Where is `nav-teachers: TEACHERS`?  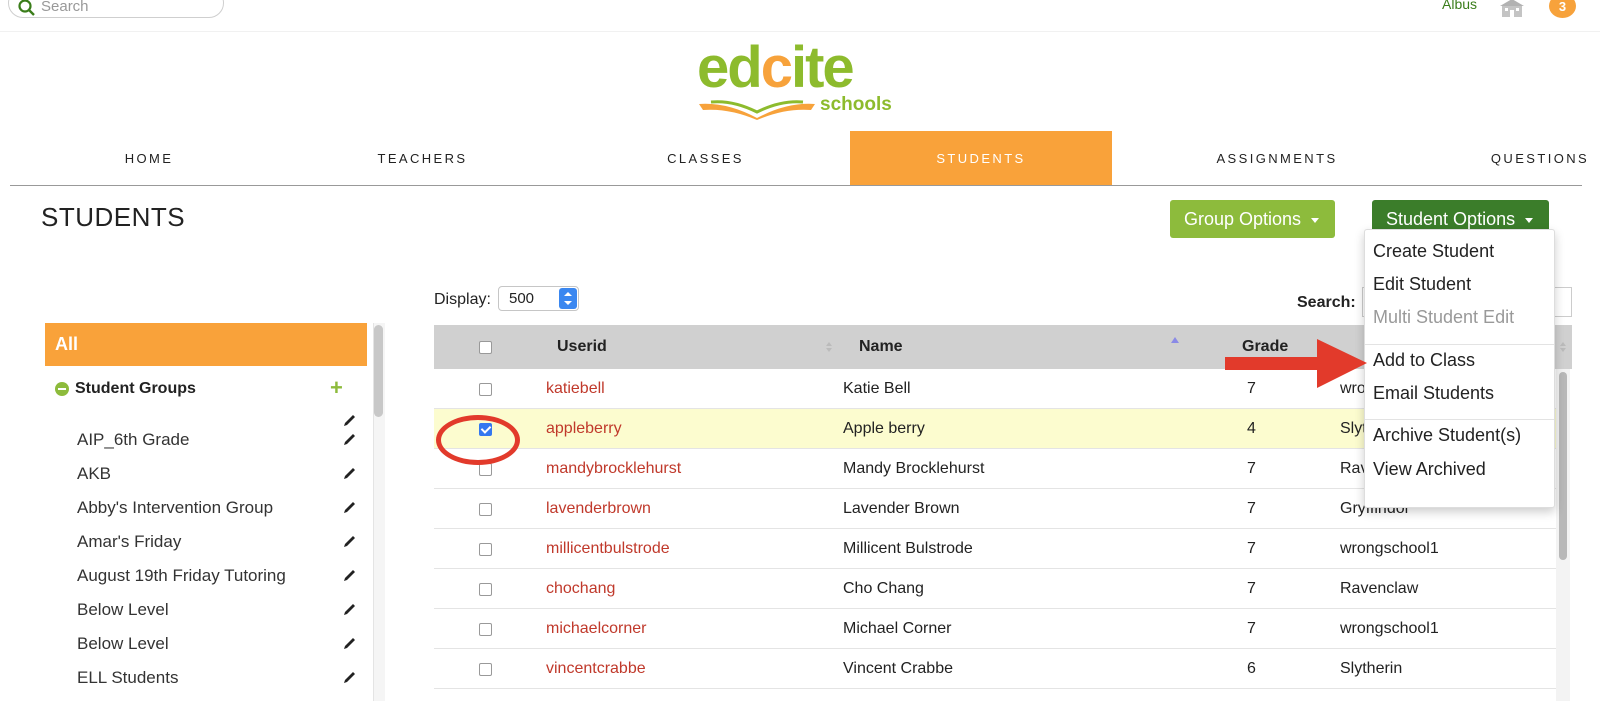
nav-teachers: TEACHERS is located at coordinates (422, 158).